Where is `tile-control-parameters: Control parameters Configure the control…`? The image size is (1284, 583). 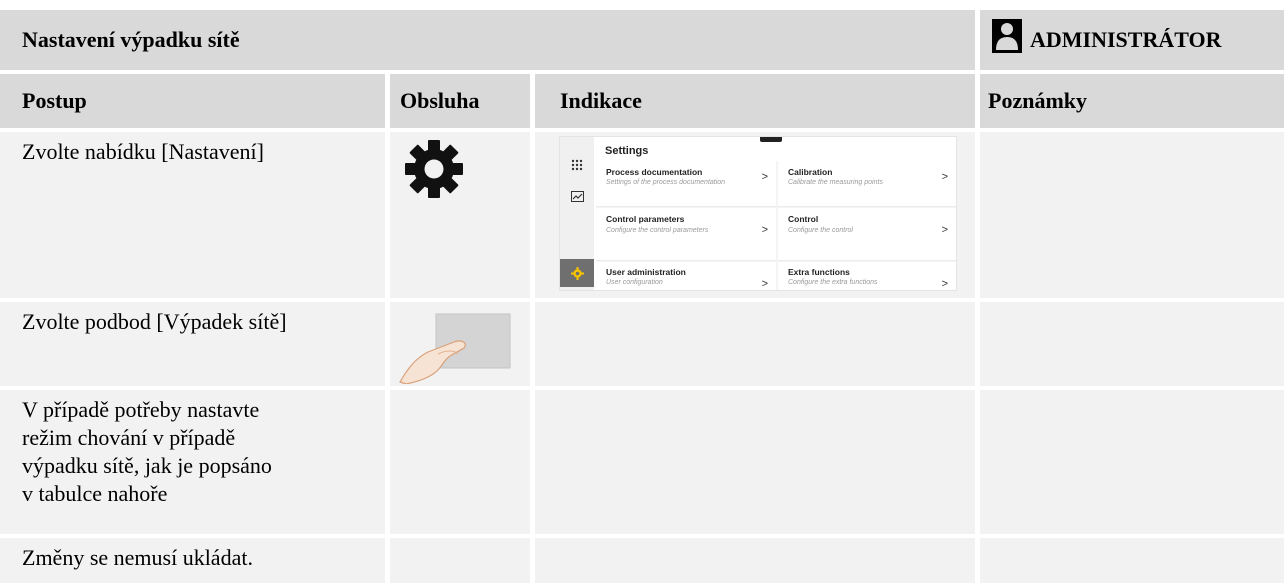 tile-control-parameters: Control parameters Configure the control… is located at coordinates (686, 234).